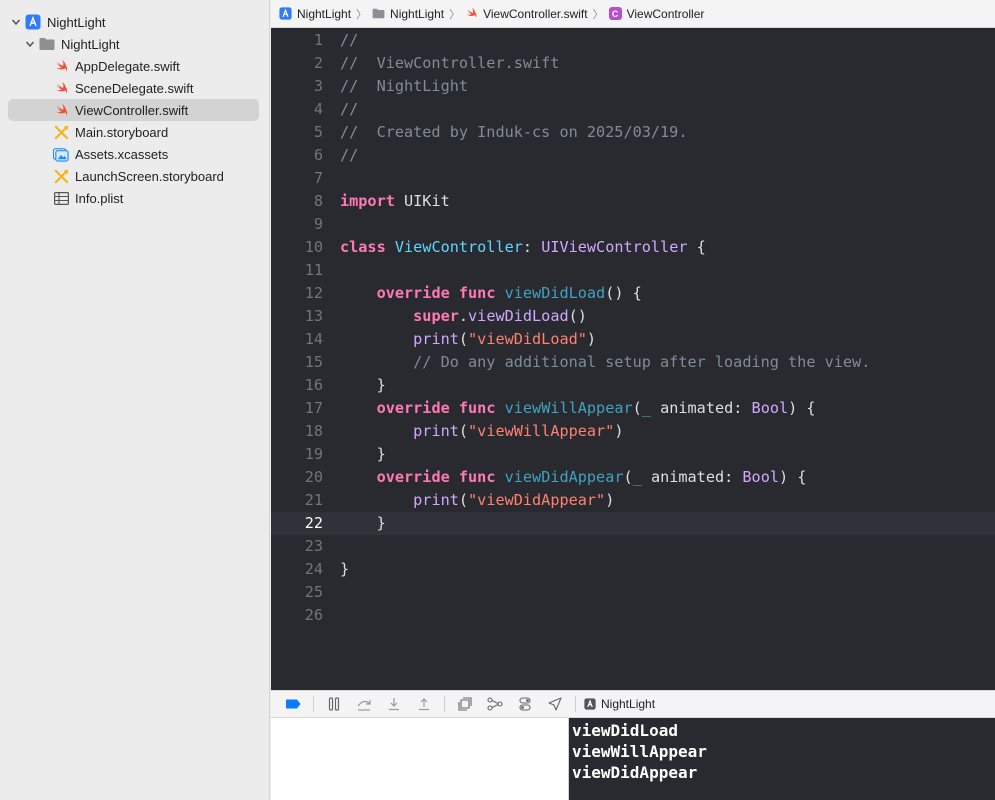 This screenshot has height=800, width=995. Describe the element at coordinates (134, 44) in the screenshot. I see `nav-group-row: NightLight` at that location.